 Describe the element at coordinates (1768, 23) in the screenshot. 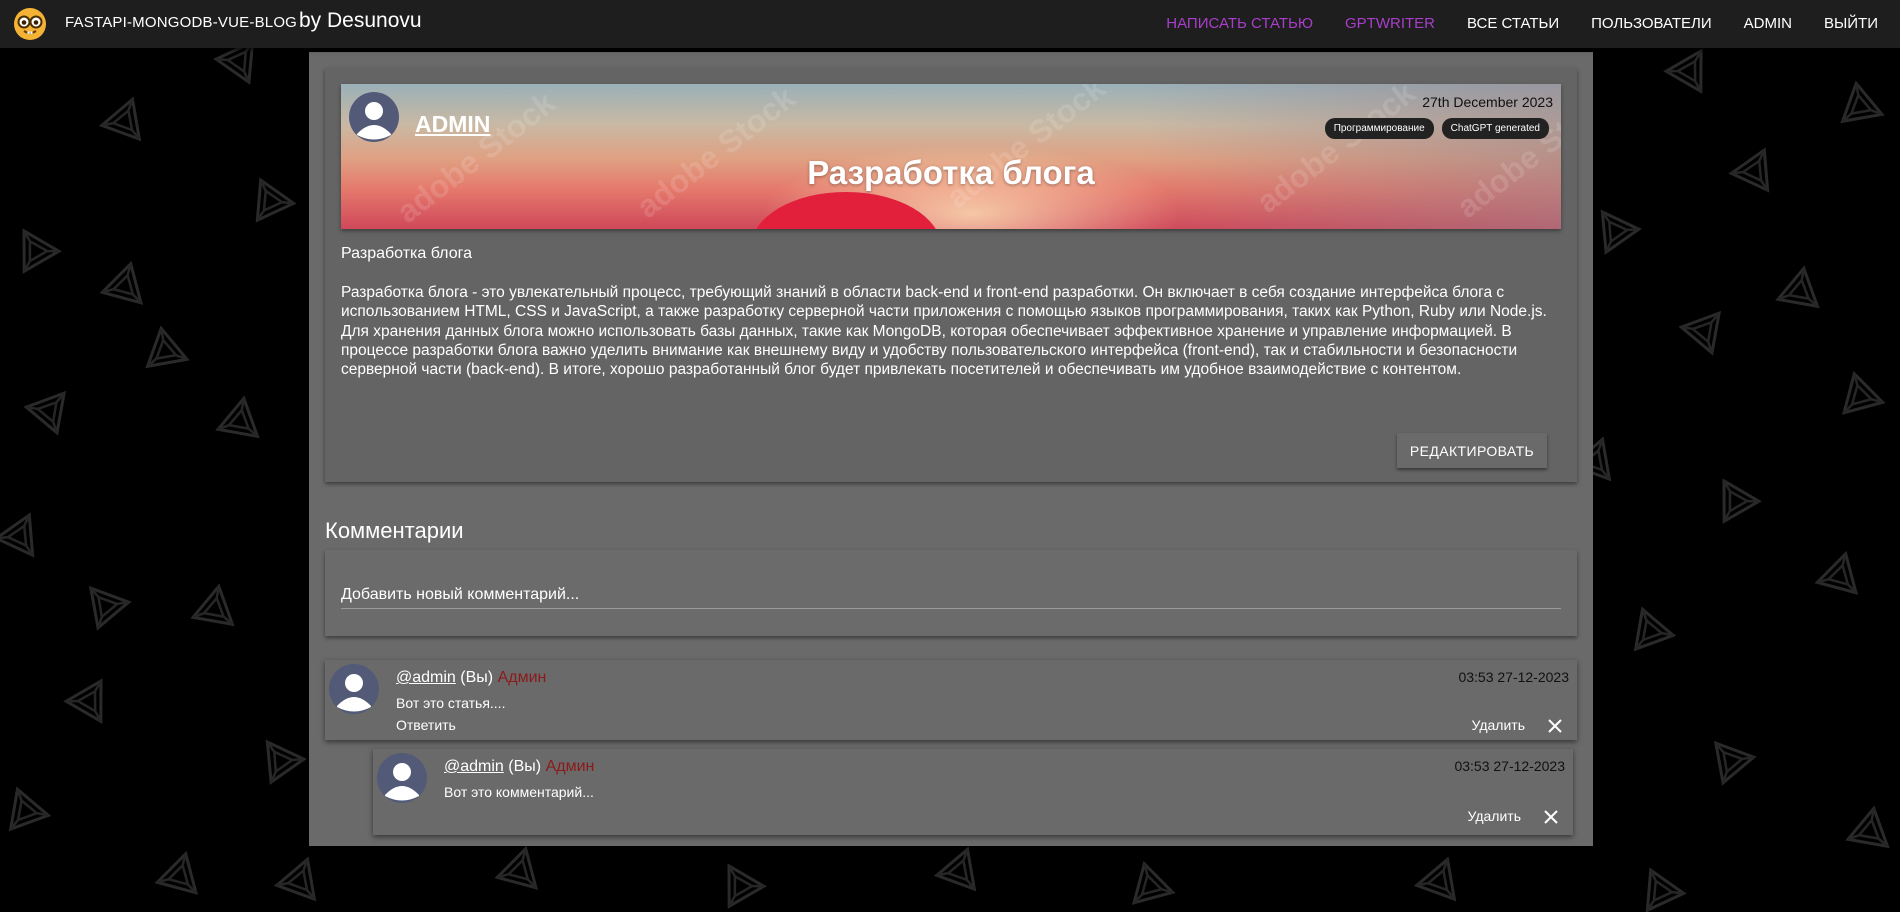

I see `nav-profile-admin: ADMIN` at that location.